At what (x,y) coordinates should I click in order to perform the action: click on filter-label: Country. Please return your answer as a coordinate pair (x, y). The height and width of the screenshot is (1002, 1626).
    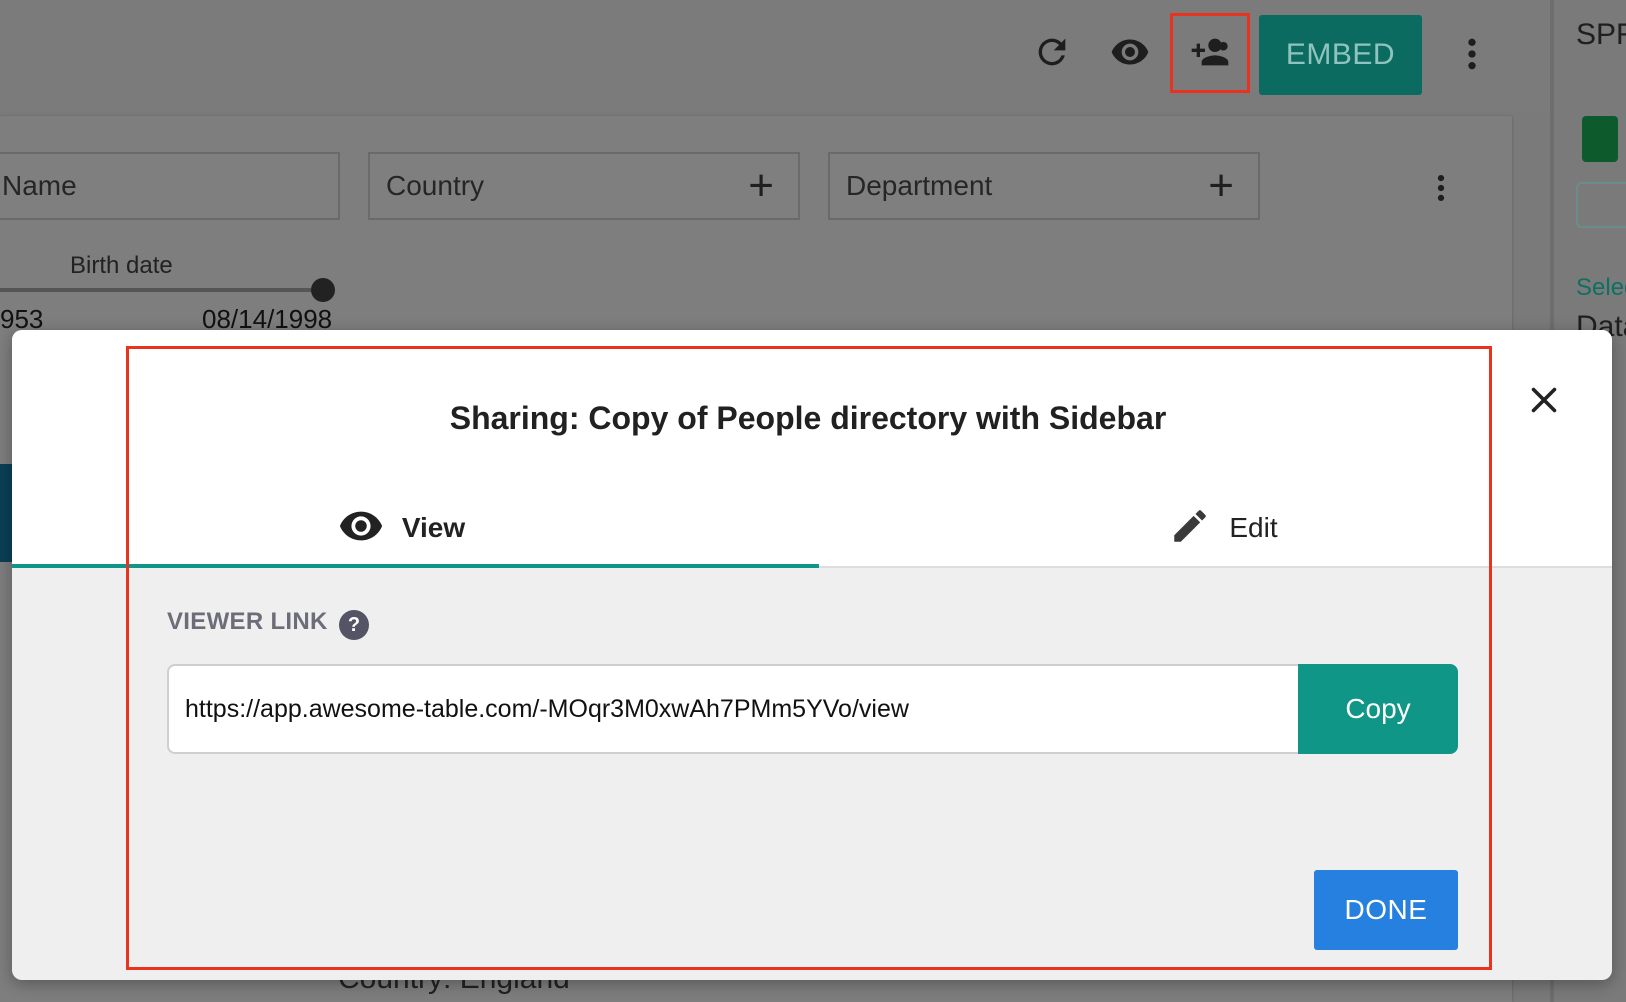
    Looking at the image, I should click on (435, 185).